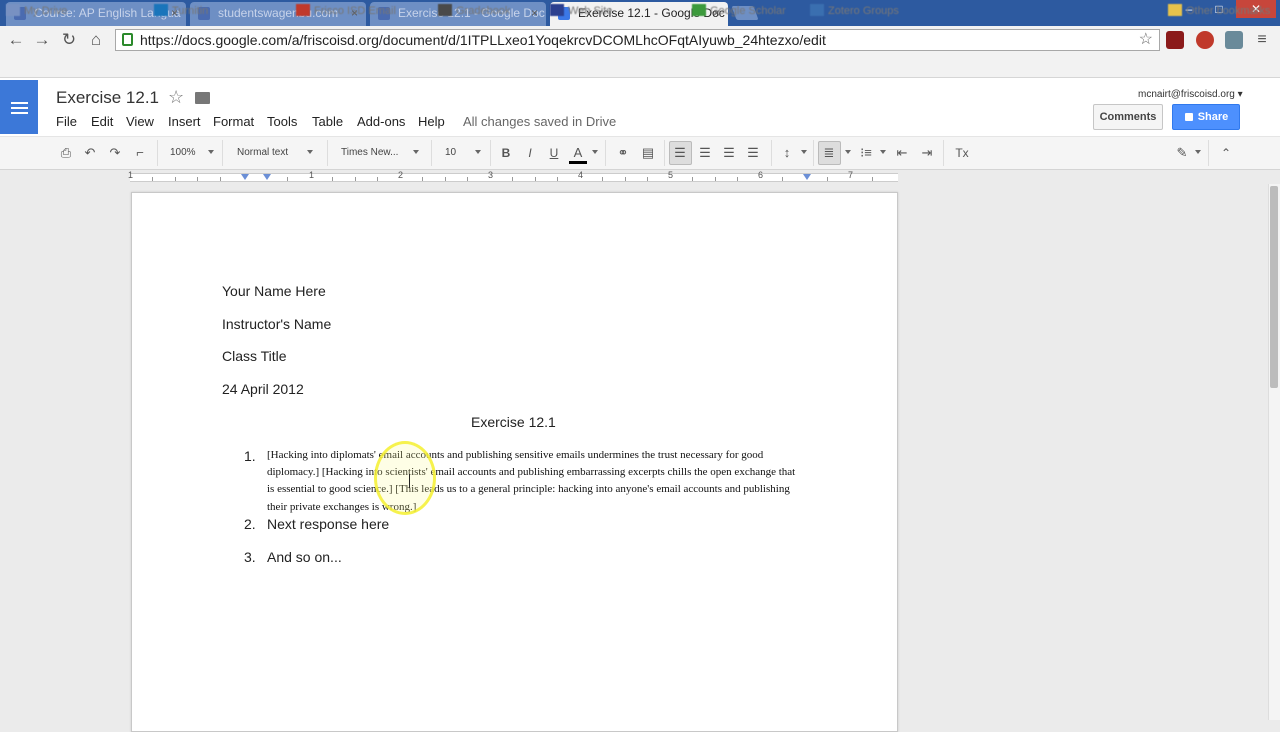 The height and width of the screenshot is (732, 1280). Describe the element at coordinates (42, 40) in the screenshot. I see `forward-icon: →` at that location.